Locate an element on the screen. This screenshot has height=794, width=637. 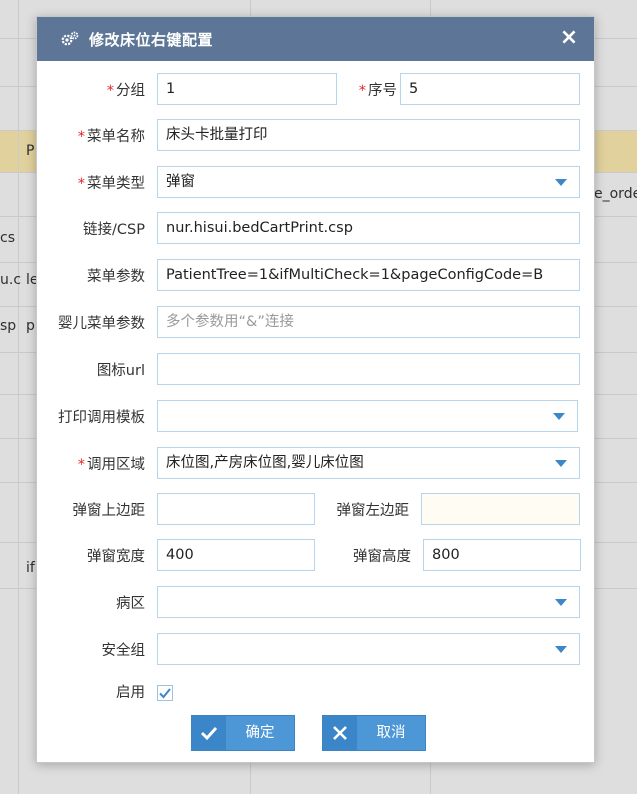
popup-width-input: 400 is located at coordinates (236, 555).